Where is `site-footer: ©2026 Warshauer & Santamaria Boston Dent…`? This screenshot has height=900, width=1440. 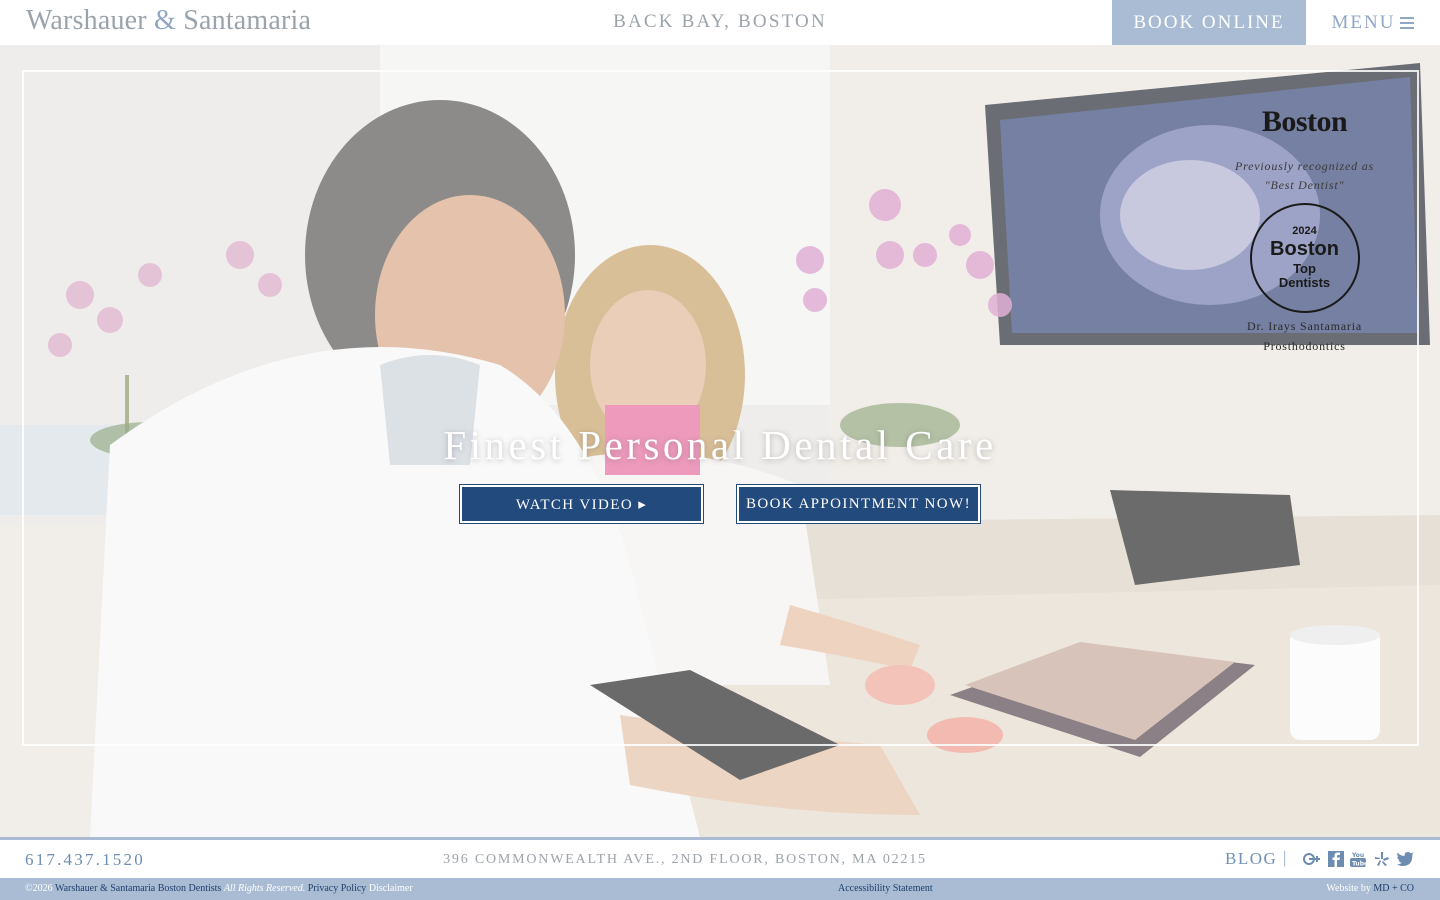
site-footer: ©2026 Warshauer & Santamaria Boston Dent… is located at coordinates (720, 889).